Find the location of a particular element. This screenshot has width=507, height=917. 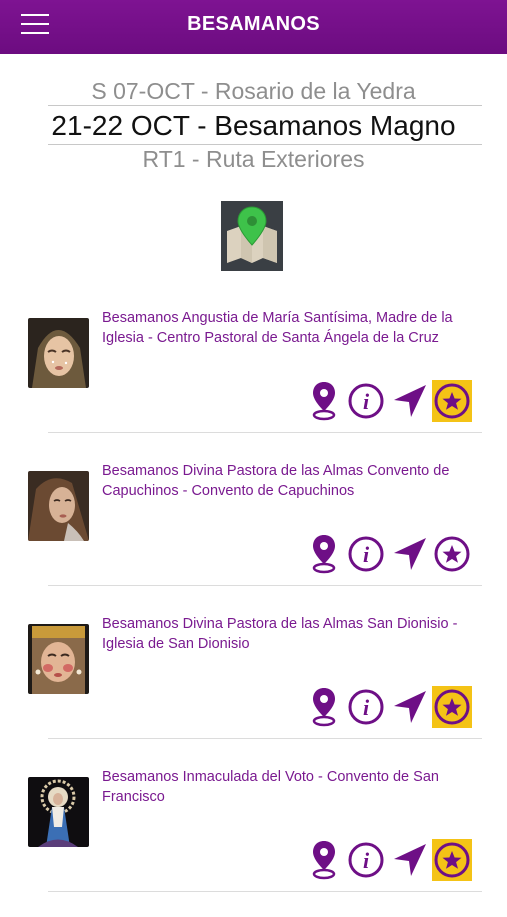

picker-ghost-below is located at coordinates (253, 180).